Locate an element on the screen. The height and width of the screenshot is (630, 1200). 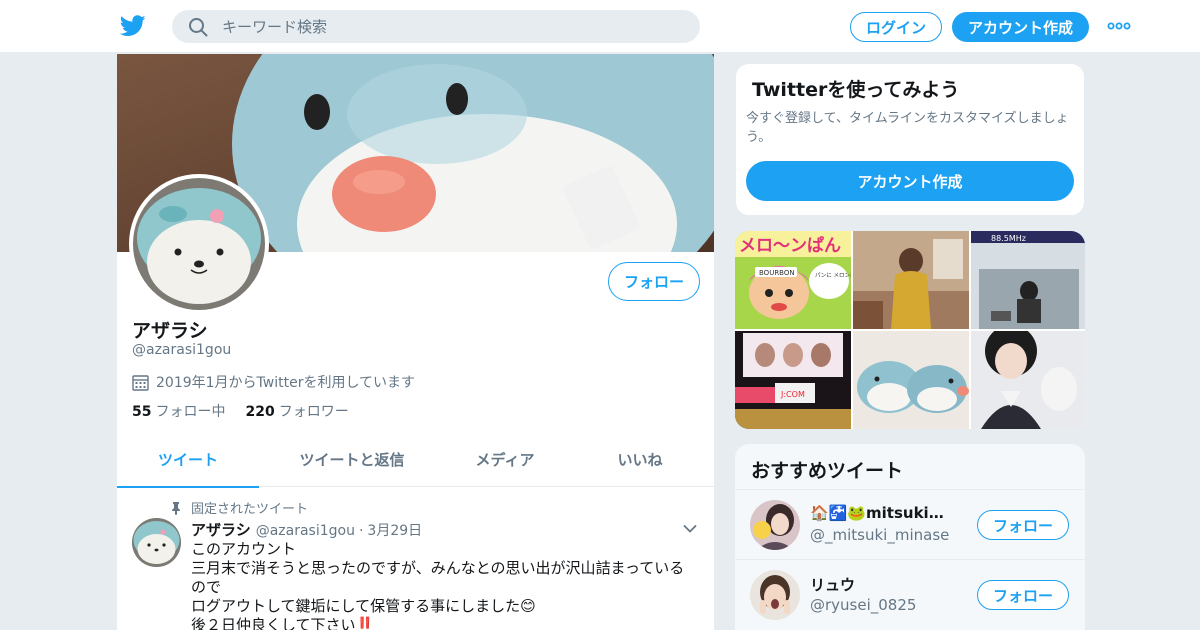
calendar-icon is located at coordinates (140, 382).